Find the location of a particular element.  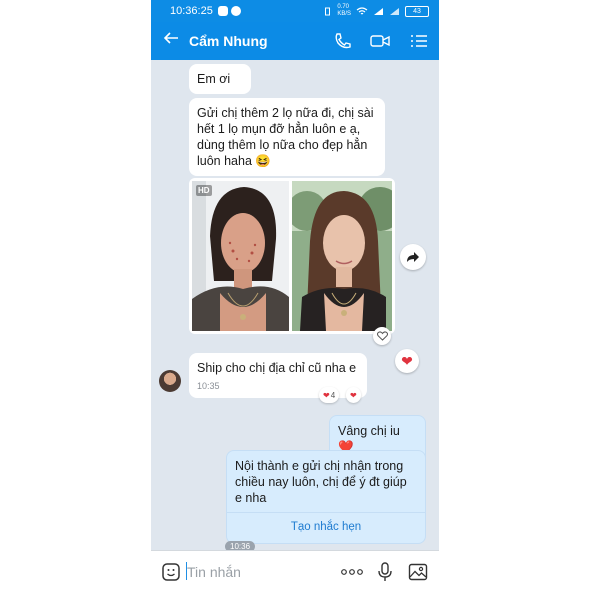

status-time: 10:36:25 is located at coordinates (191, 11).